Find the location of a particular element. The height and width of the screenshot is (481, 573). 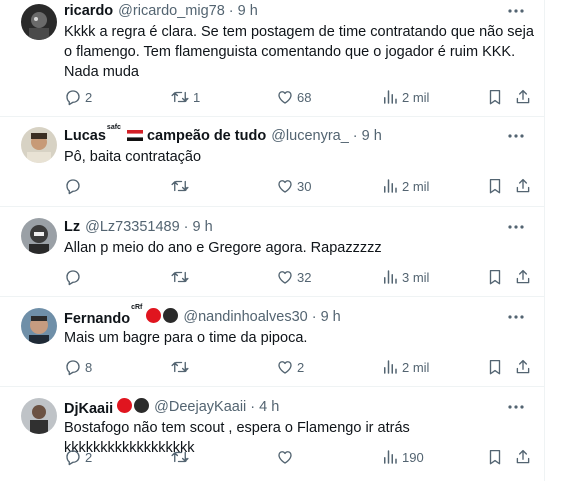

like-button: 2 is located at coordinates (290, 367).